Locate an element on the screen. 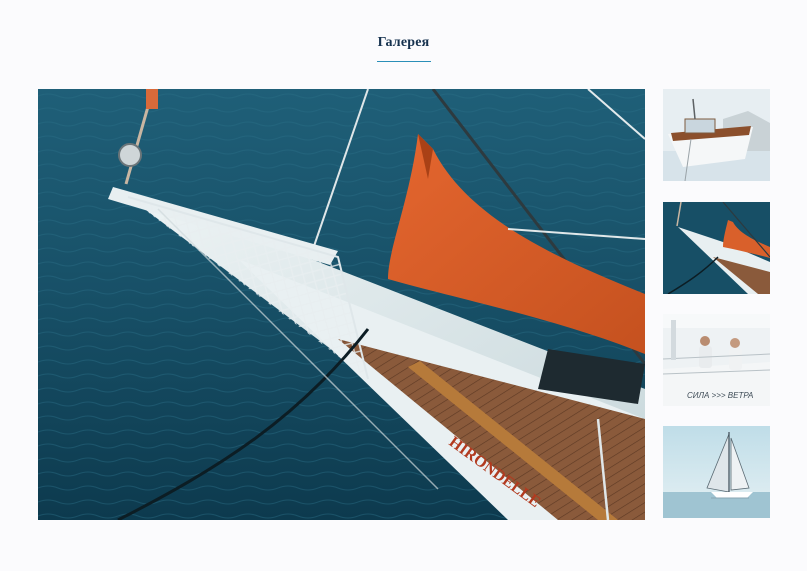 This screenshot has width=807, height=571. gallery-title: Галерея is located at coordinates (403, 42).